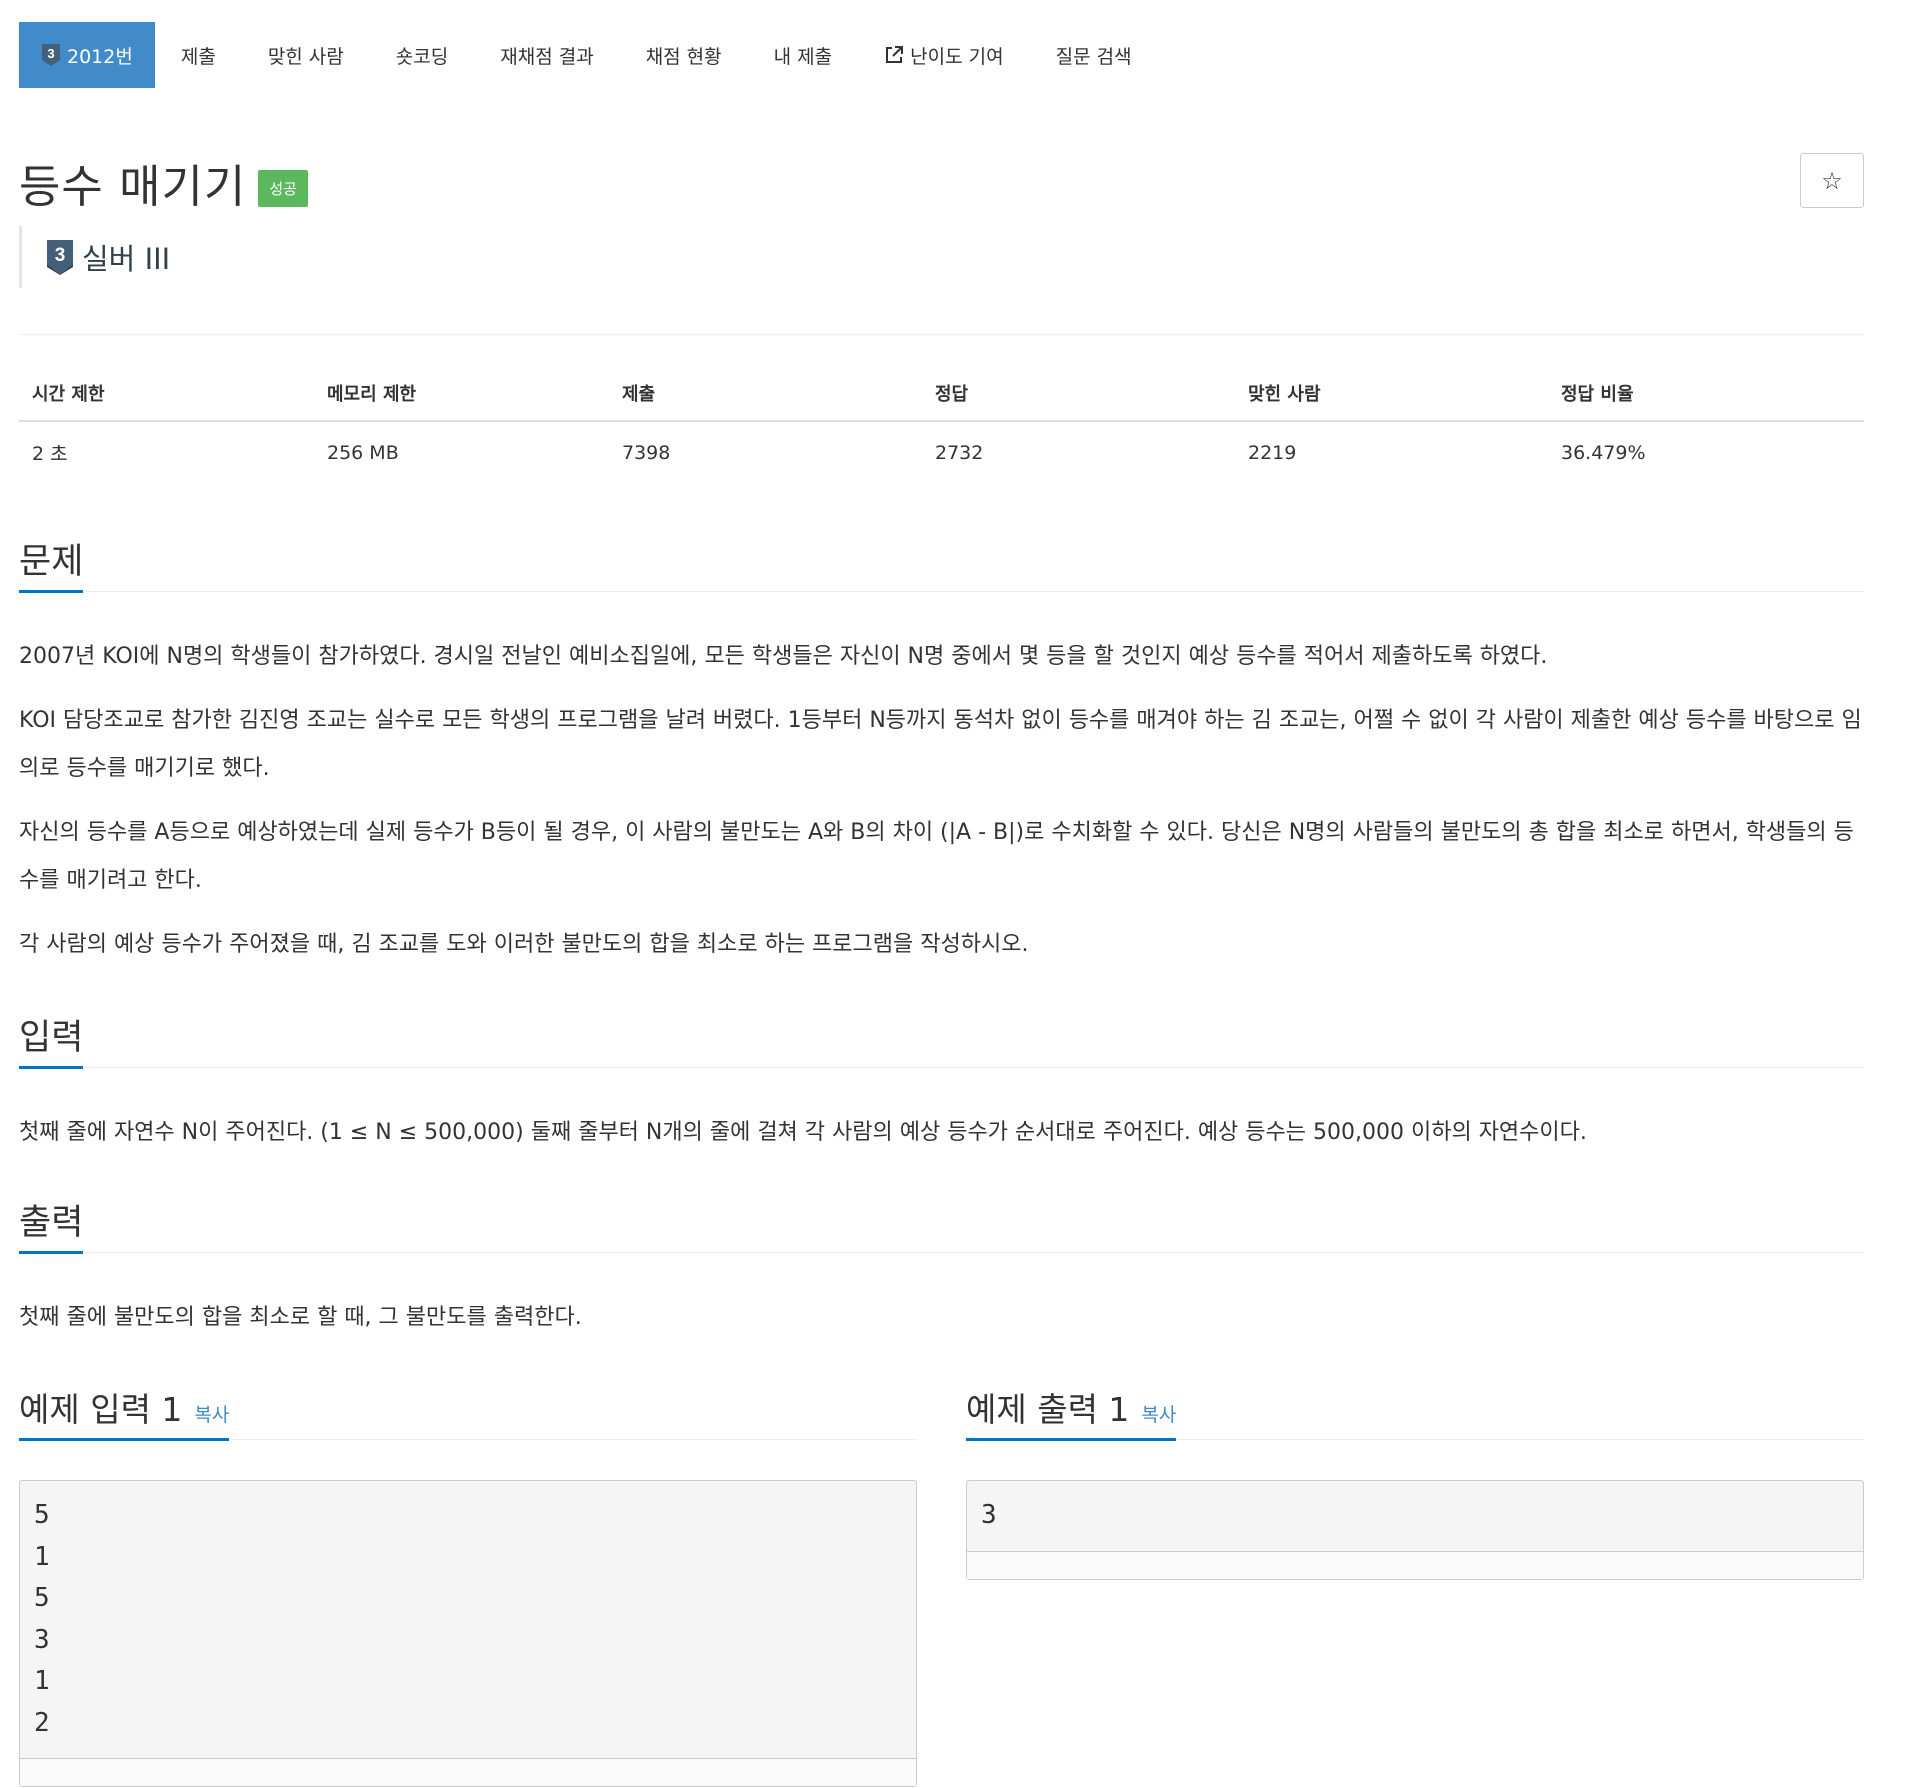 The height and width of the screenshot is (1788, 1918). I want to click on sample-input-section: 예제 입력 1 복사 5 1 5 3 1 2, so click(468, 1578).